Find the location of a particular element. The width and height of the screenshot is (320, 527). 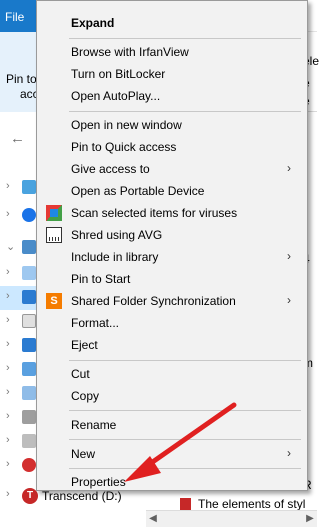

menu-item-label: Browse with IrfanView is located at coordinates (130, 52).